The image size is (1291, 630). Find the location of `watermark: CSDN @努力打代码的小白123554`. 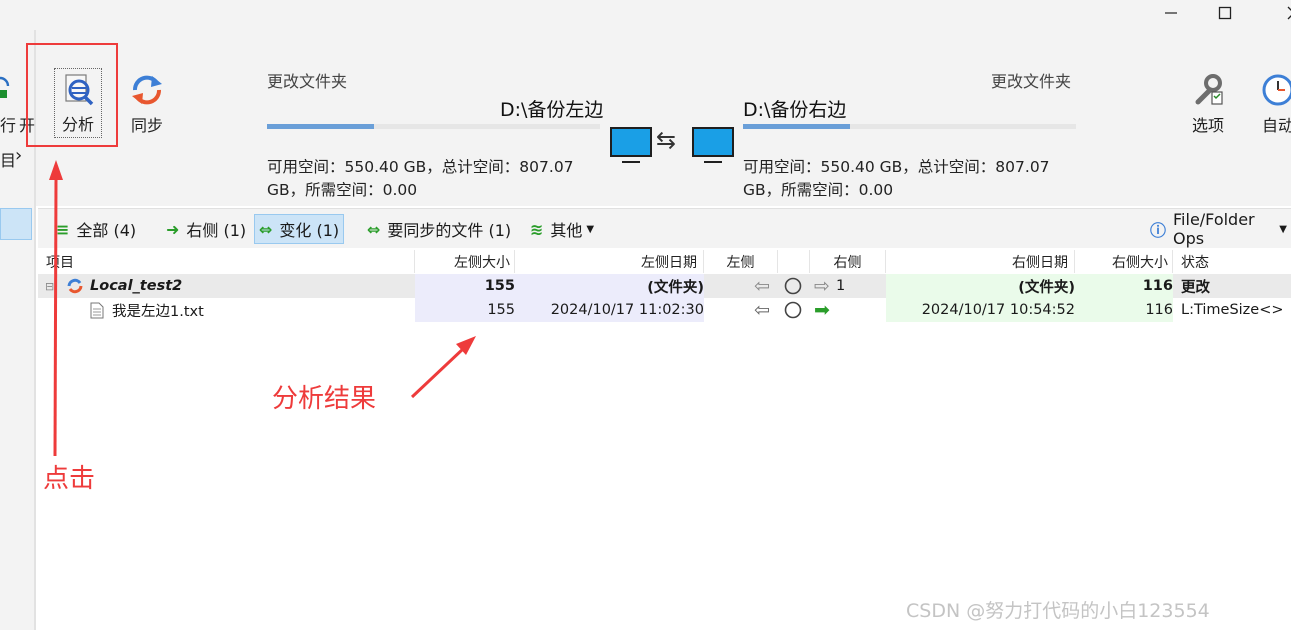

watermark: CSDN @努力打代码的小白123554 is located at coordinates (1058, 611).